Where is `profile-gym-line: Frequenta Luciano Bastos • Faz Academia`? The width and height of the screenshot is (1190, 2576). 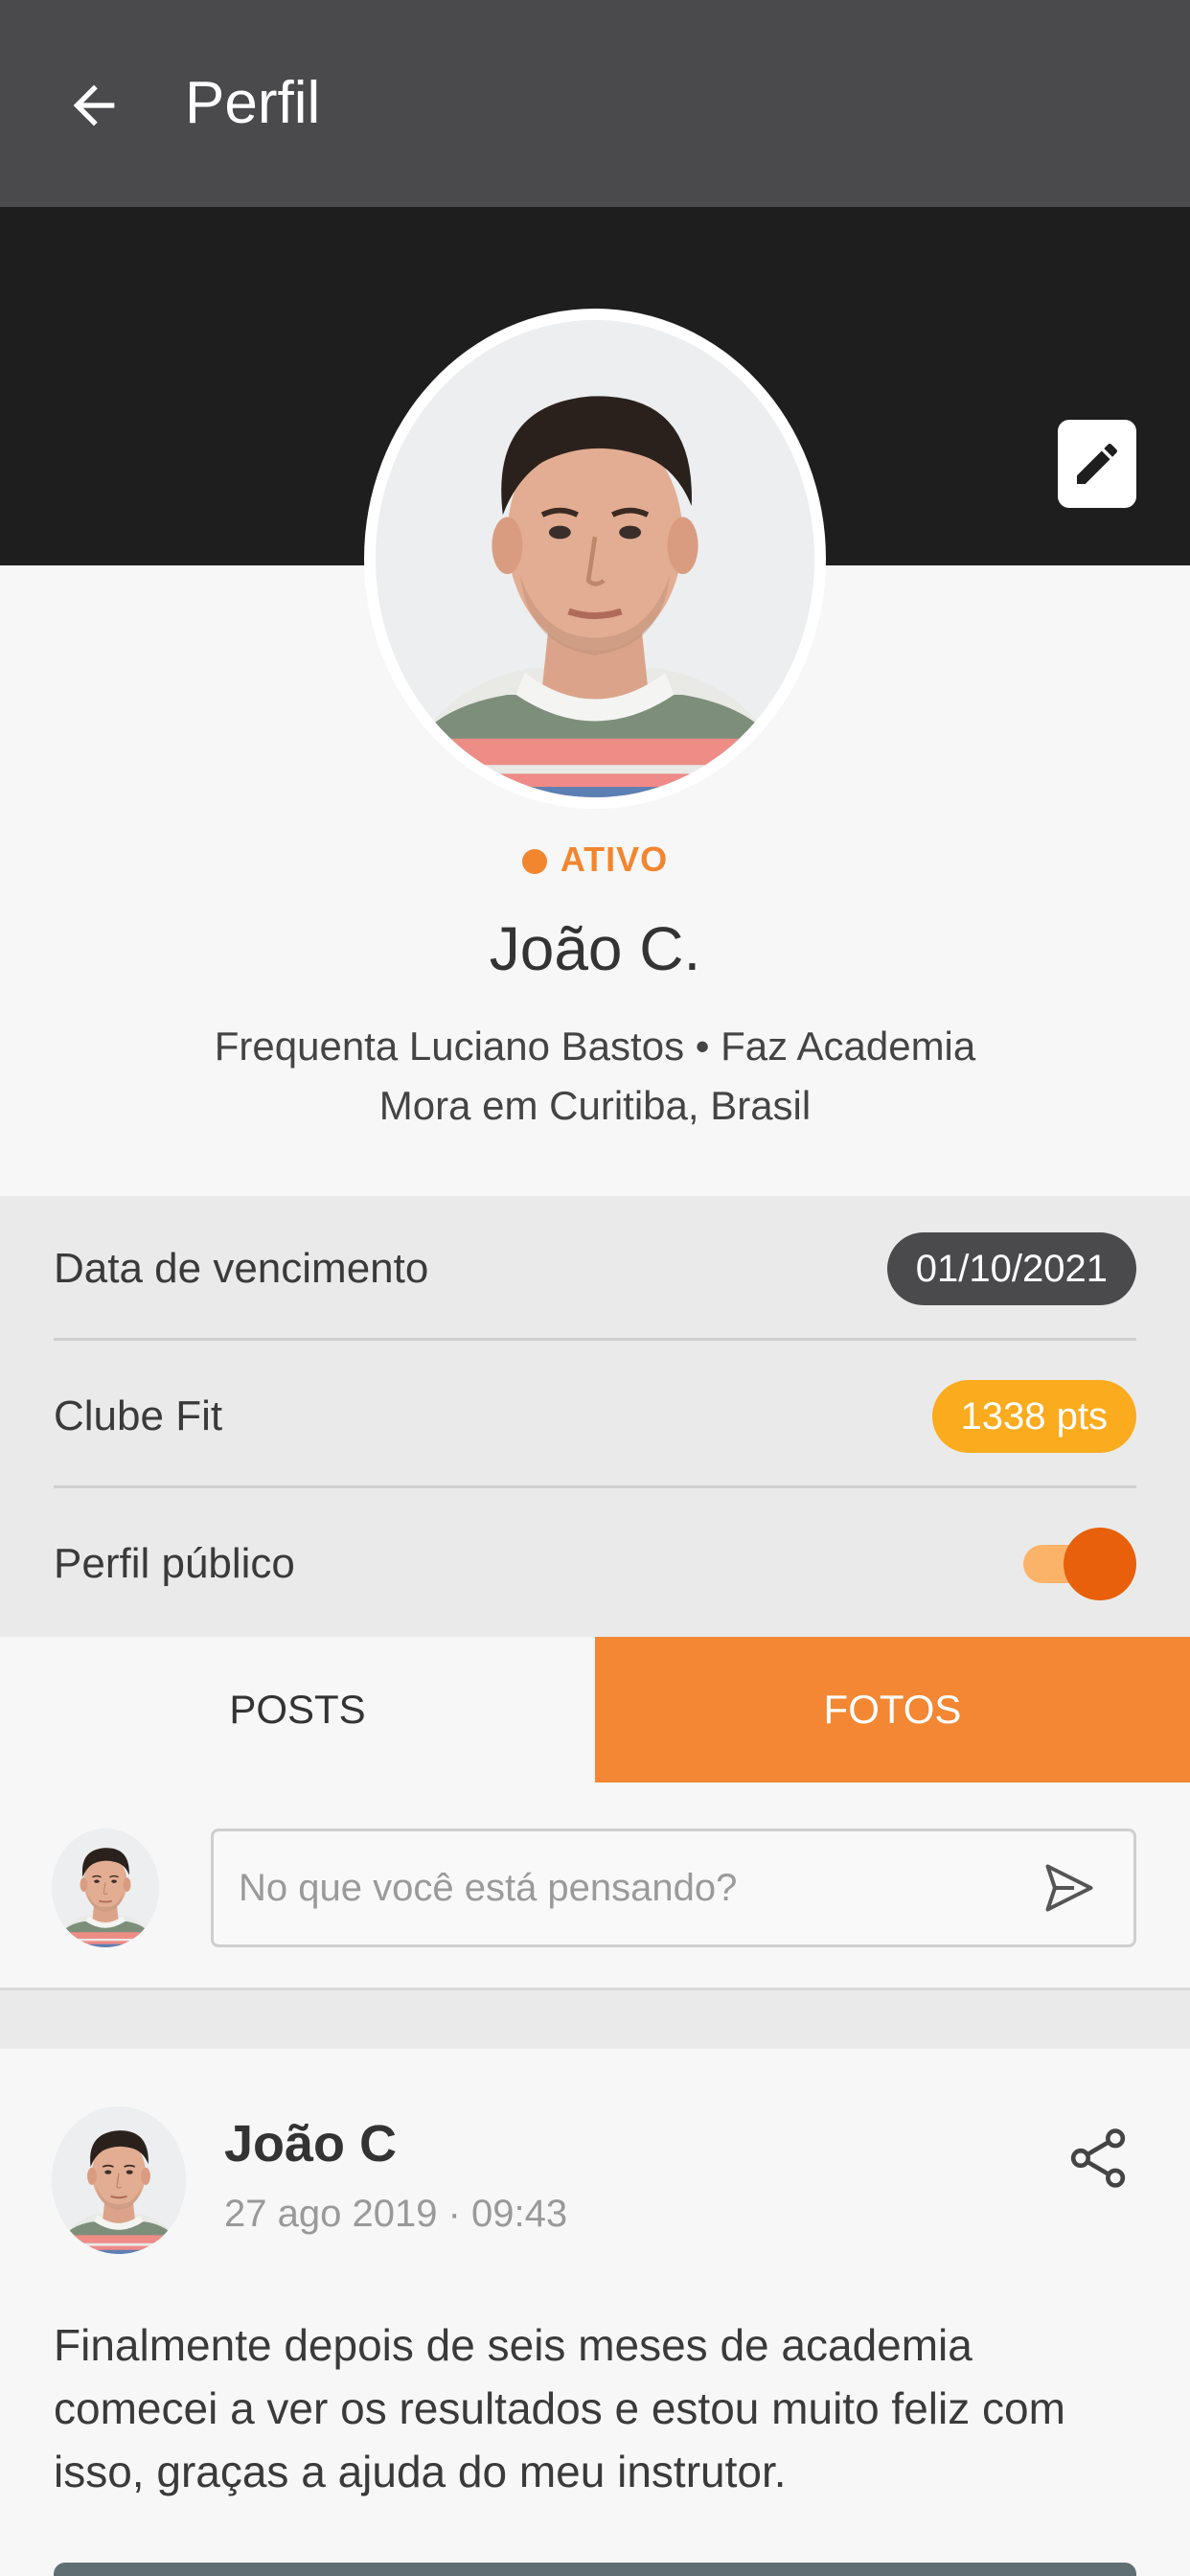 profile-gym-line: Frequenta Luciano Bastos • Faz Academia is located at coordinates (595, 1046).